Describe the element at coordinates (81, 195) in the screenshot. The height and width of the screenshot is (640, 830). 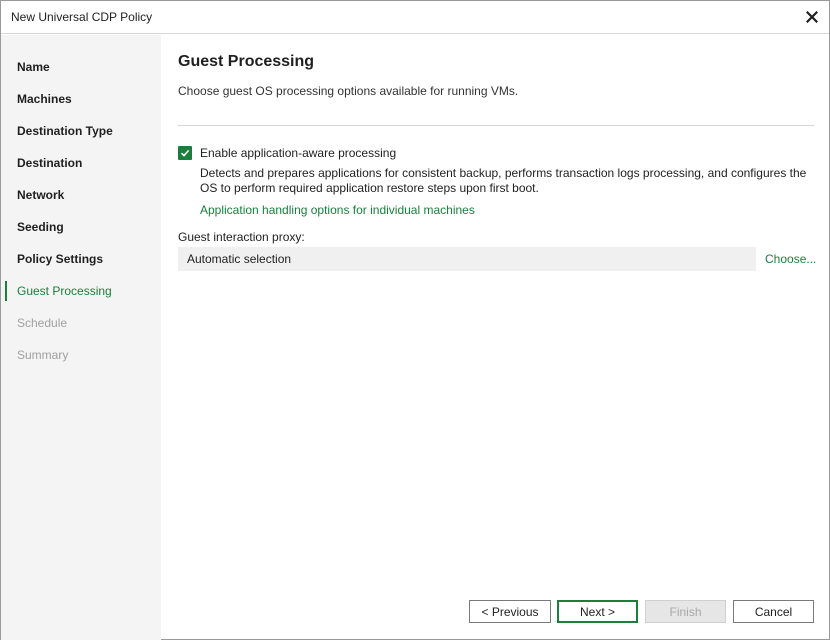
I see `sidebar-item-network: Network` at that location.